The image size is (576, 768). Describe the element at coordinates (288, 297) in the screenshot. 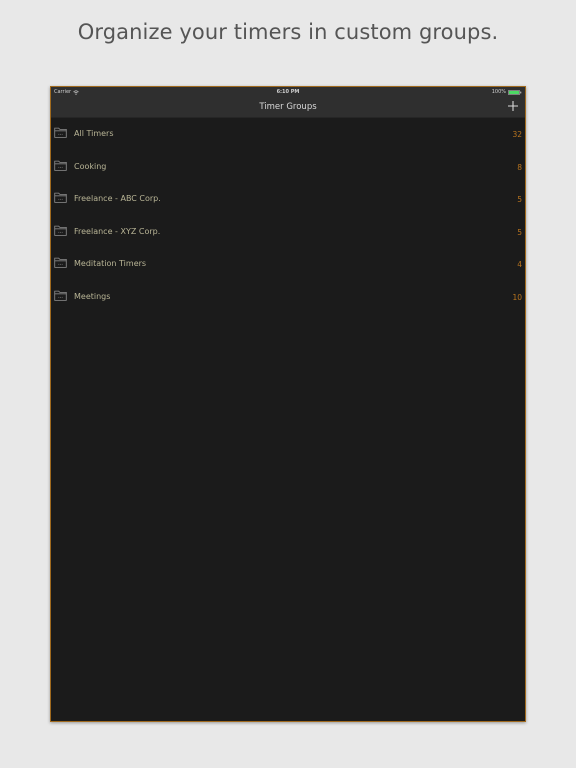

I see `group-row-meetings: Meetings 10` at that location.